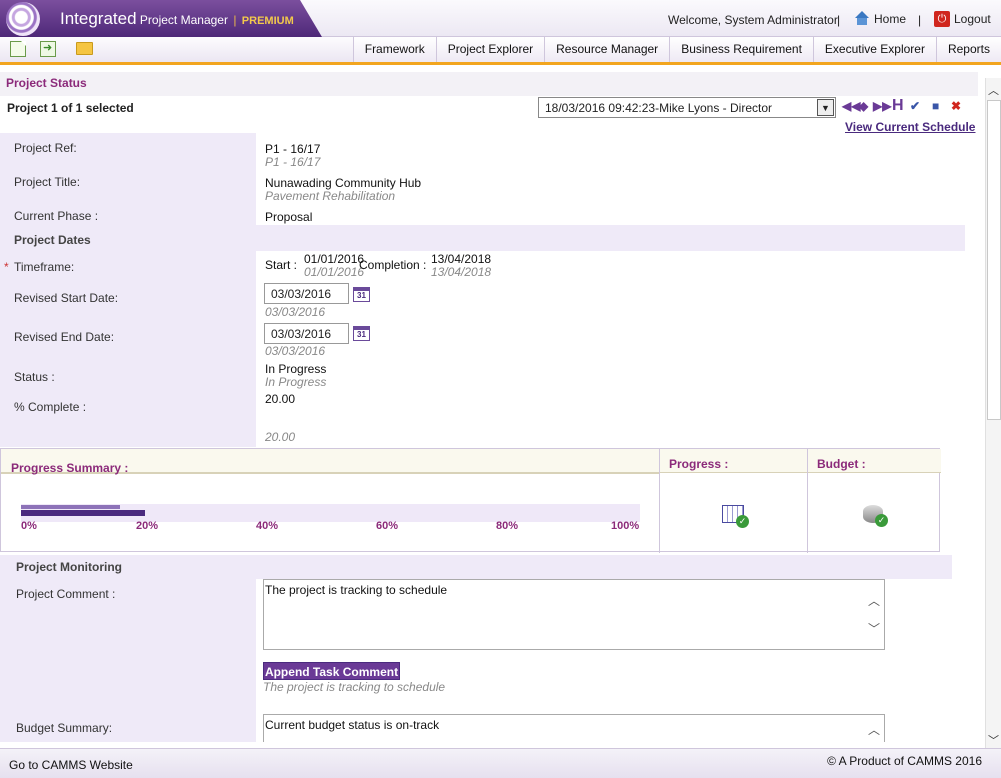 The height and width of the screenshot is (778, 1001). Describe the element at coordinates (875, 516) in the screenshot. I see `budget-on-track-icon` at that location.